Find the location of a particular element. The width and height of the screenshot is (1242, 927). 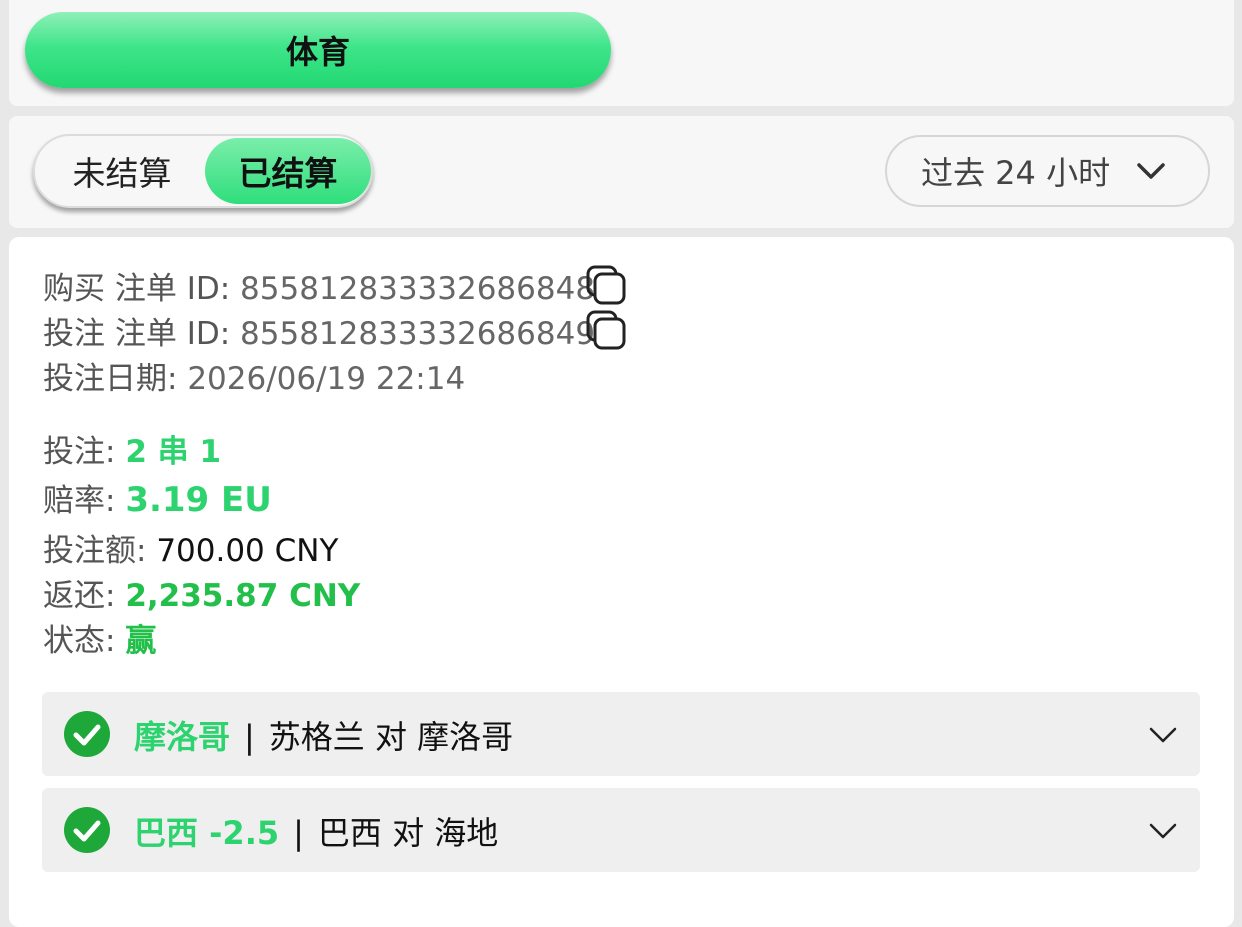

sport-button: 体育 is located at coordinates (318, 50).